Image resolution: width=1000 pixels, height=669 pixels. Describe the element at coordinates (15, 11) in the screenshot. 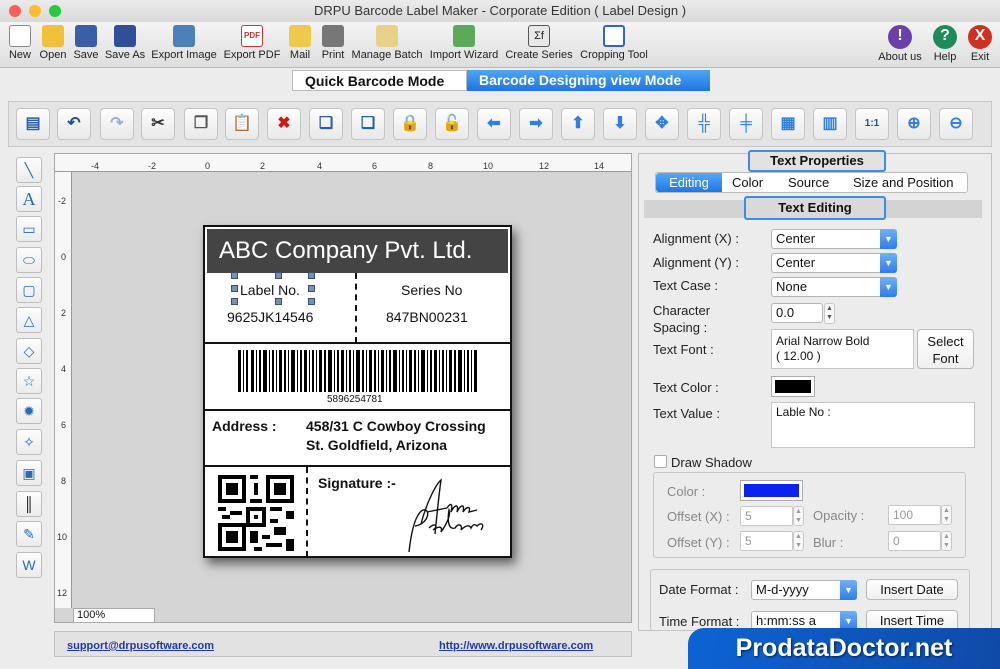

I see `close-window-button` at that location.